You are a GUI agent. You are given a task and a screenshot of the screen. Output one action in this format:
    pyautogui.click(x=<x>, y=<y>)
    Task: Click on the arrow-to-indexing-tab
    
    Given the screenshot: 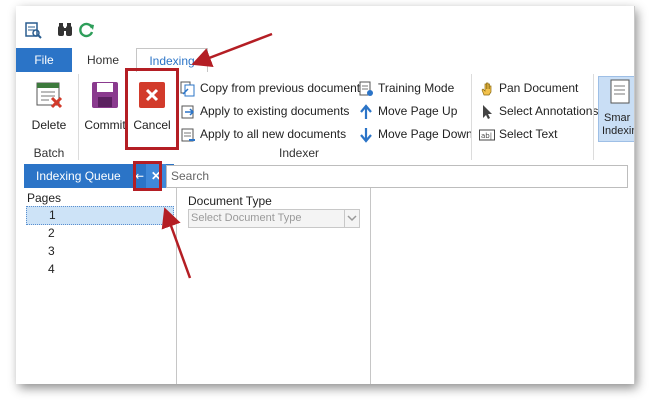 What is the action you would take?
    pyautogui.click(x=232, y=49)
    